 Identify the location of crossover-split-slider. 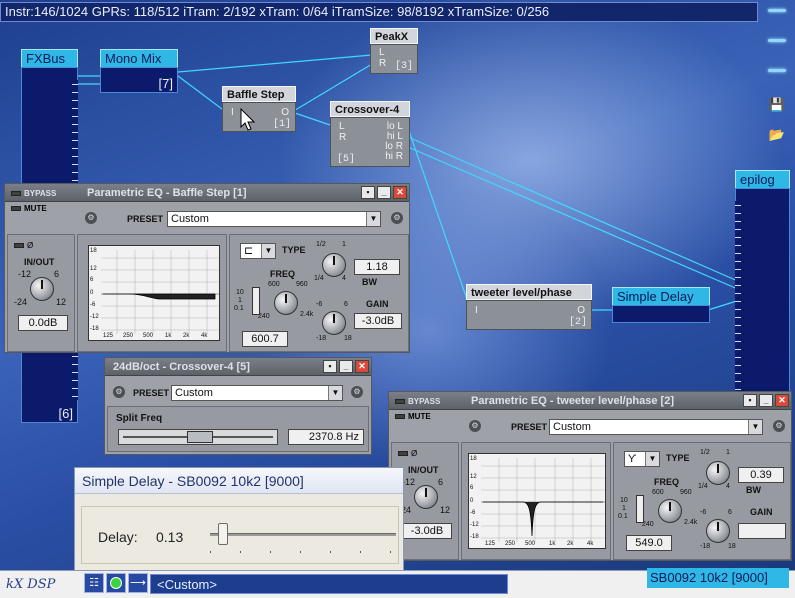
(198, 437).